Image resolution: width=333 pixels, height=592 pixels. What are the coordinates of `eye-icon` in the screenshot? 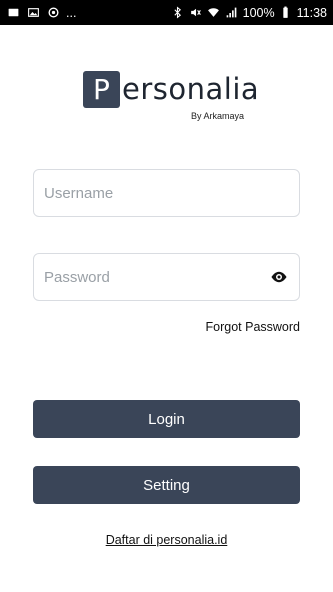 It's located at (279, 277).